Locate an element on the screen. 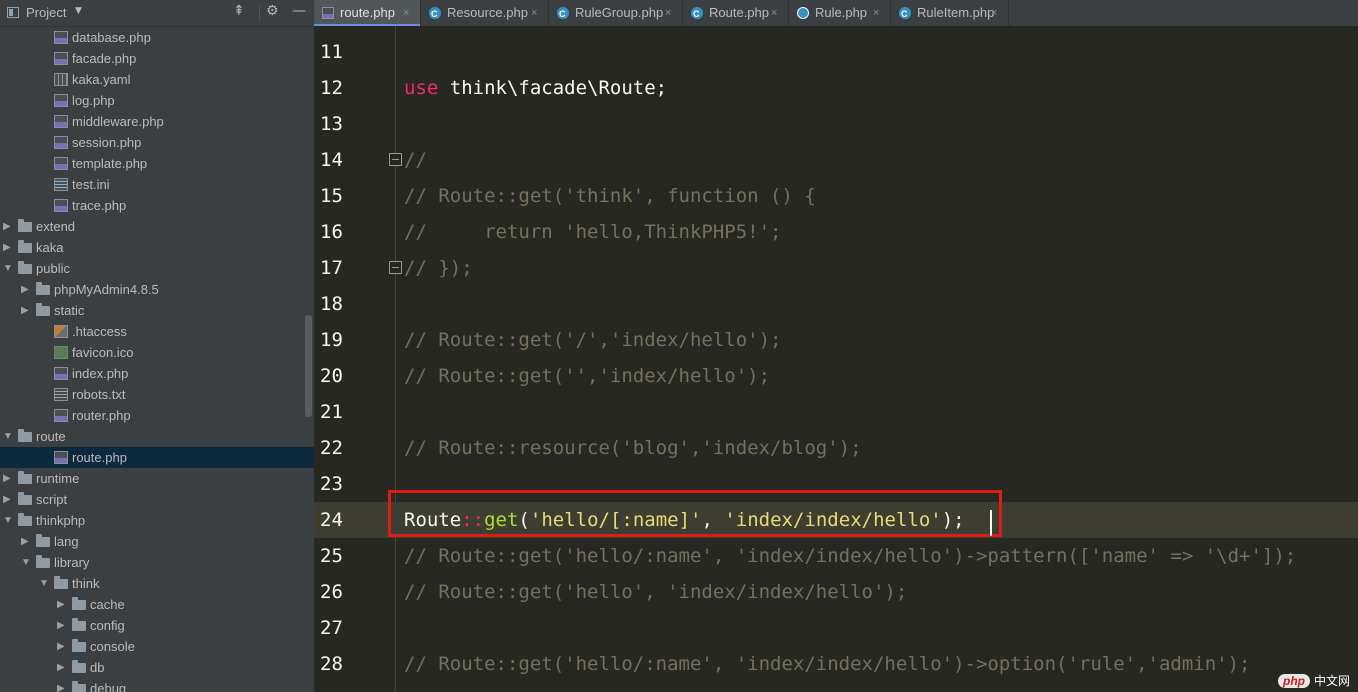 The image size is (1358, 692). code-token: // Route::get('','index/hello'); is located at coordinates (587, 376).